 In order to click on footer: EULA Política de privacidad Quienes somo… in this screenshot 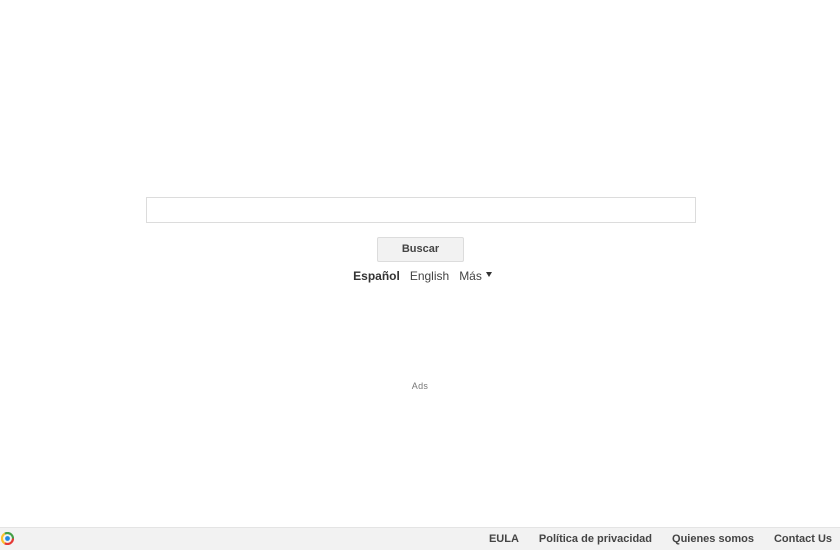, I will do `click(420, 538)`.